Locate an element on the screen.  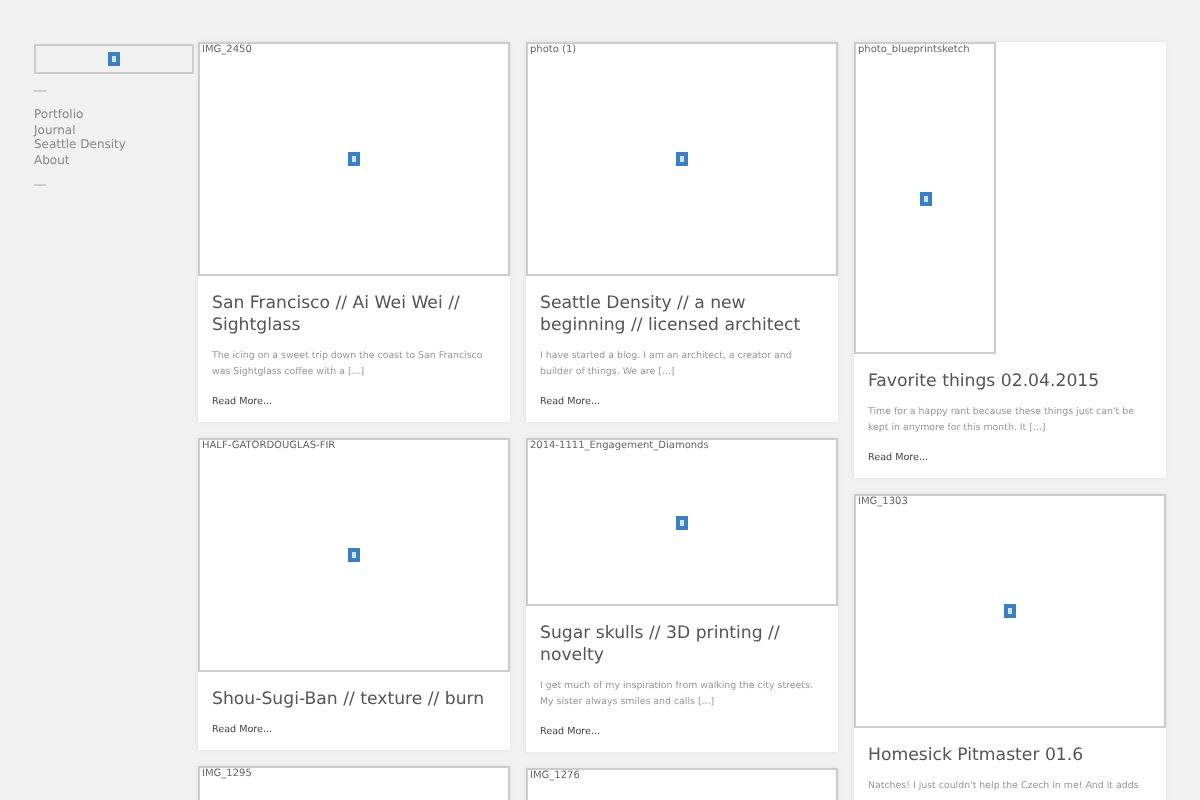
post-title: San Francisco // Ai Wei Wei // Sightglass is located at coordinates (354, 316).